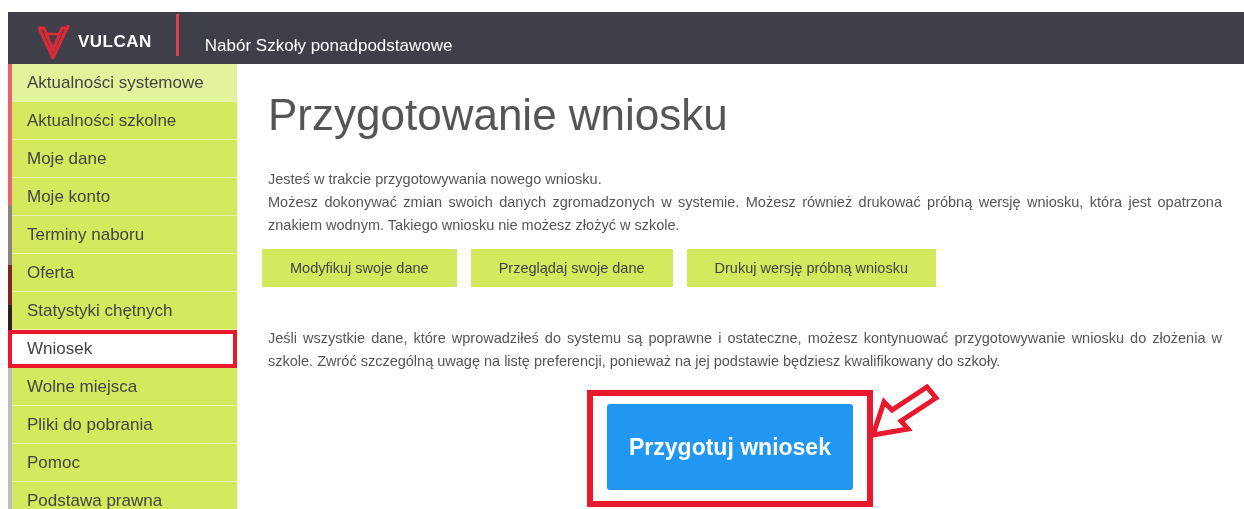  What do you see at coordinates (498, 115) in the screenshot?
I see `page-title: Przygotowanie wniosku` at bounding box center [498, 115].